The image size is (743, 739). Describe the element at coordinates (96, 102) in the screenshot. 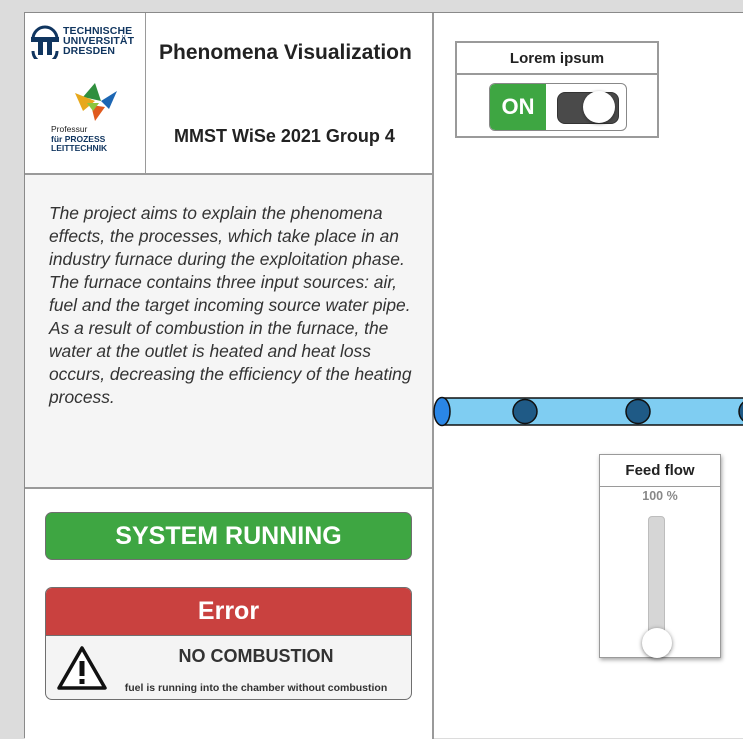

I see `plt-logo-icon` at that location.